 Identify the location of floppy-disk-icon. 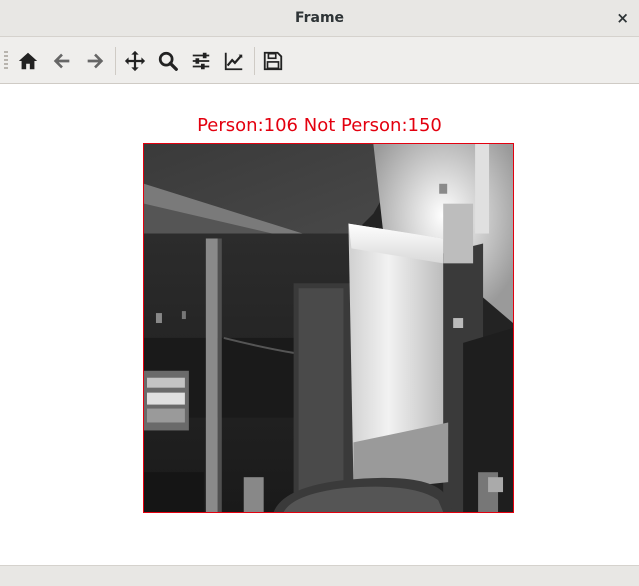
(273, 61).